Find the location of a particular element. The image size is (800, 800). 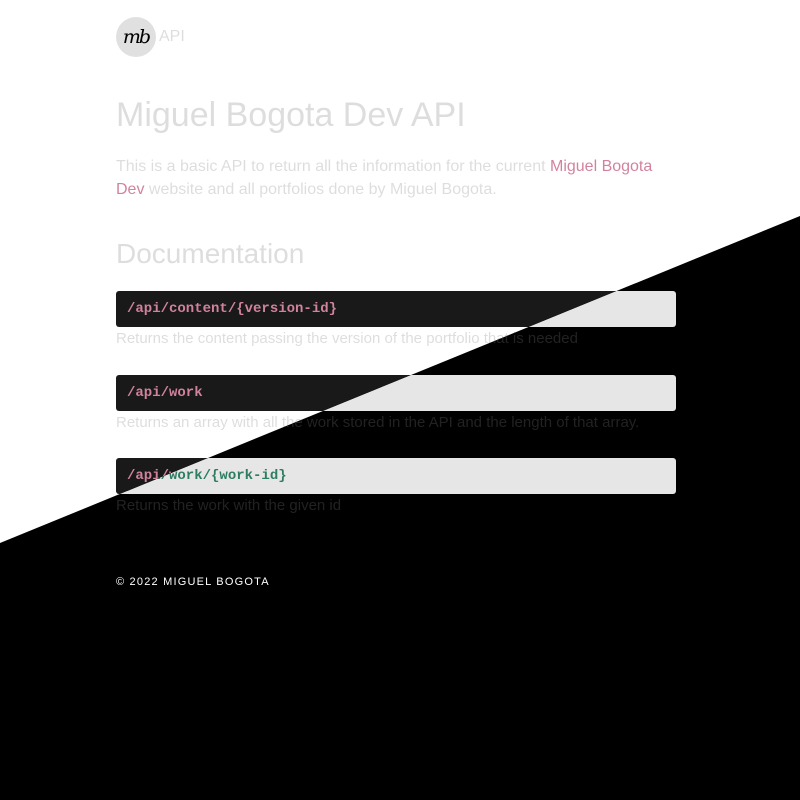

copyright-footer: © 2022 MIGUEL BOGOTA is located at coordinates (193, 582).